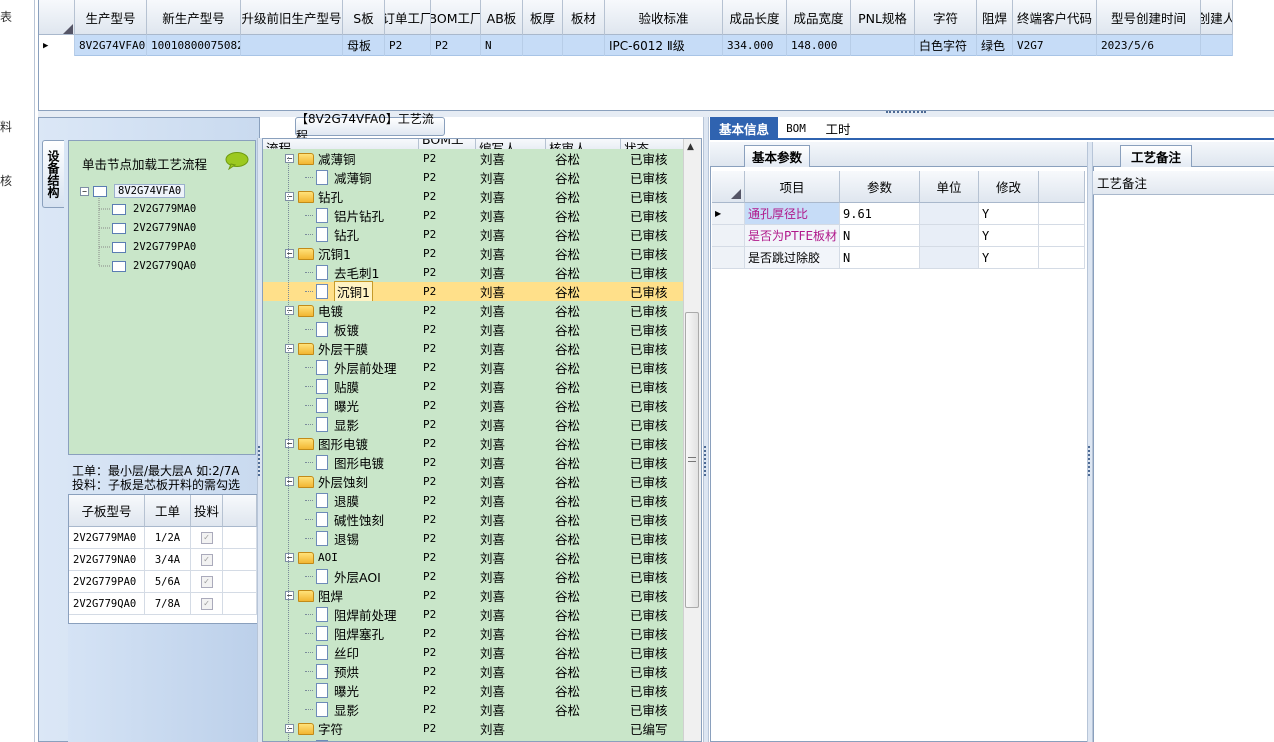 Image resolution: width=1274 pixels, height=742 pixels. I want to click on model-grid-header-cell: 升级前旧生产型号, so click(292, 17).